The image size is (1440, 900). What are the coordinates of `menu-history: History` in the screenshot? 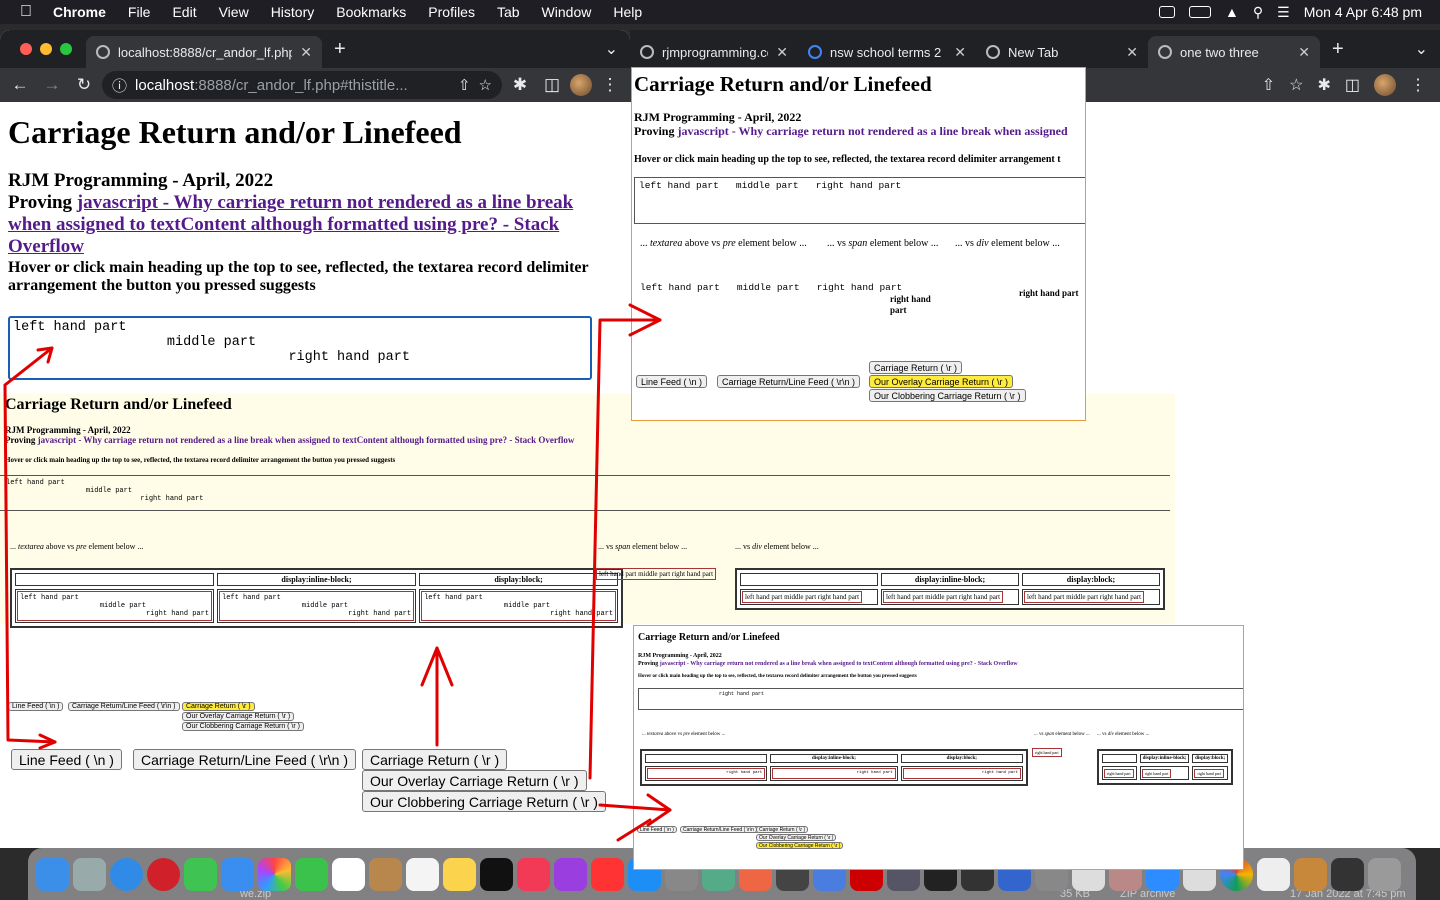 It's located at (293, 12).